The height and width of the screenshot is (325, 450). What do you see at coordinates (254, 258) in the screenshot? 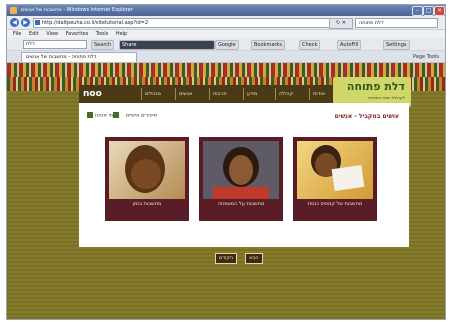
I see `next-button: הבא` at bounding box center [254, 258].